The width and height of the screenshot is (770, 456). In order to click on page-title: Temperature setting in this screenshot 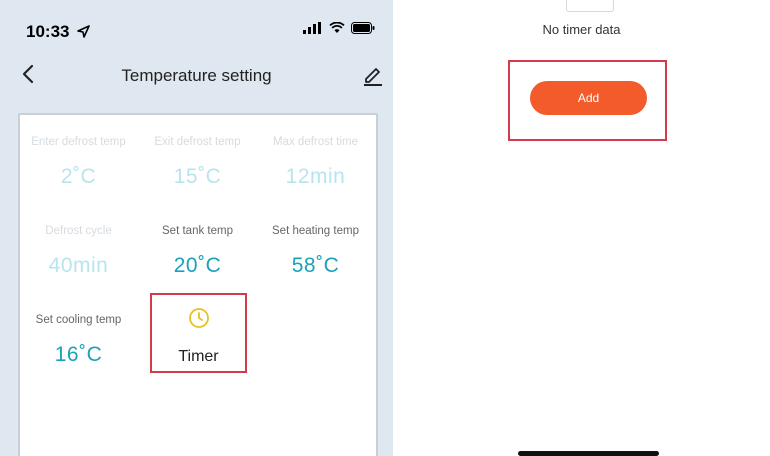, I will do `click(196, 75)`.